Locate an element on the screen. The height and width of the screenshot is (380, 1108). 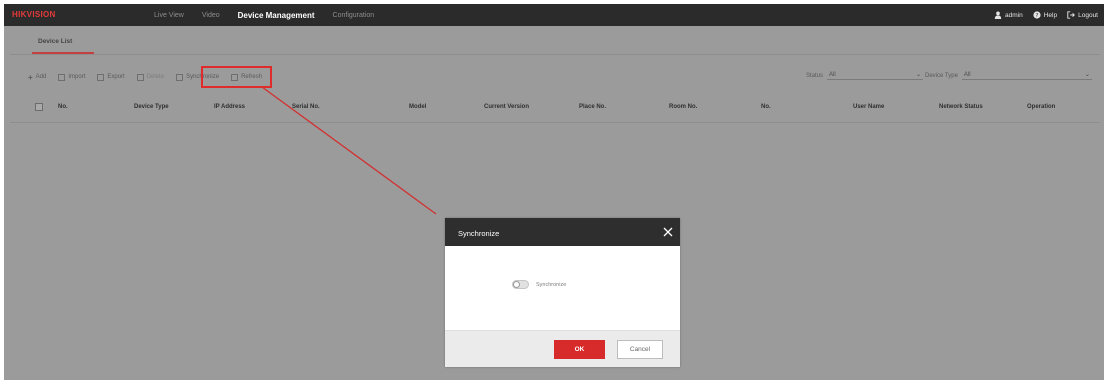
user-icon is located at coordinates (998, 15).